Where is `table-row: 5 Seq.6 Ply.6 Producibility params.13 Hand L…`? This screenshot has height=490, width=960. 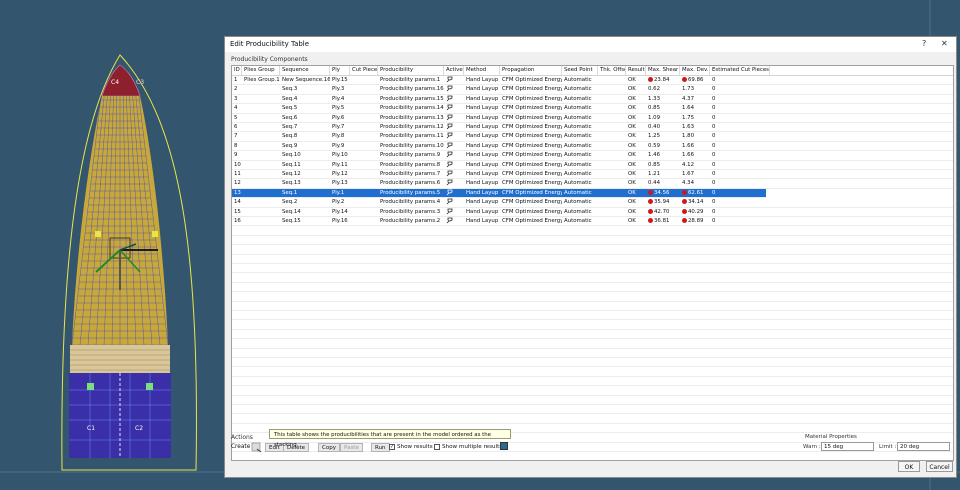
table-row: 5 Seq.6 Ply.6 Producibility params.13 Hand L… is located at coordinates (592, 118).